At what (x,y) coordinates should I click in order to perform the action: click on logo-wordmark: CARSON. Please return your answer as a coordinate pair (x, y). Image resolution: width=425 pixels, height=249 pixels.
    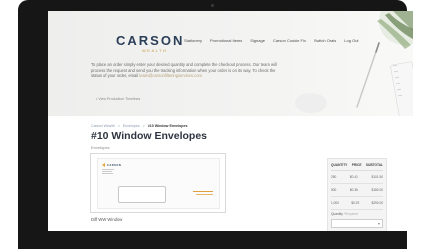
    Looking at the image, I should click on (150, 40).